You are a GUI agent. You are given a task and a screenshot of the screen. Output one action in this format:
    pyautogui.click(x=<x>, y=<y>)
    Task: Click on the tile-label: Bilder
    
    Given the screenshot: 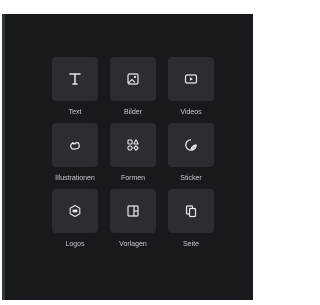 What is the action you would take?
    pyautogui.click(x=133, y=112)
    